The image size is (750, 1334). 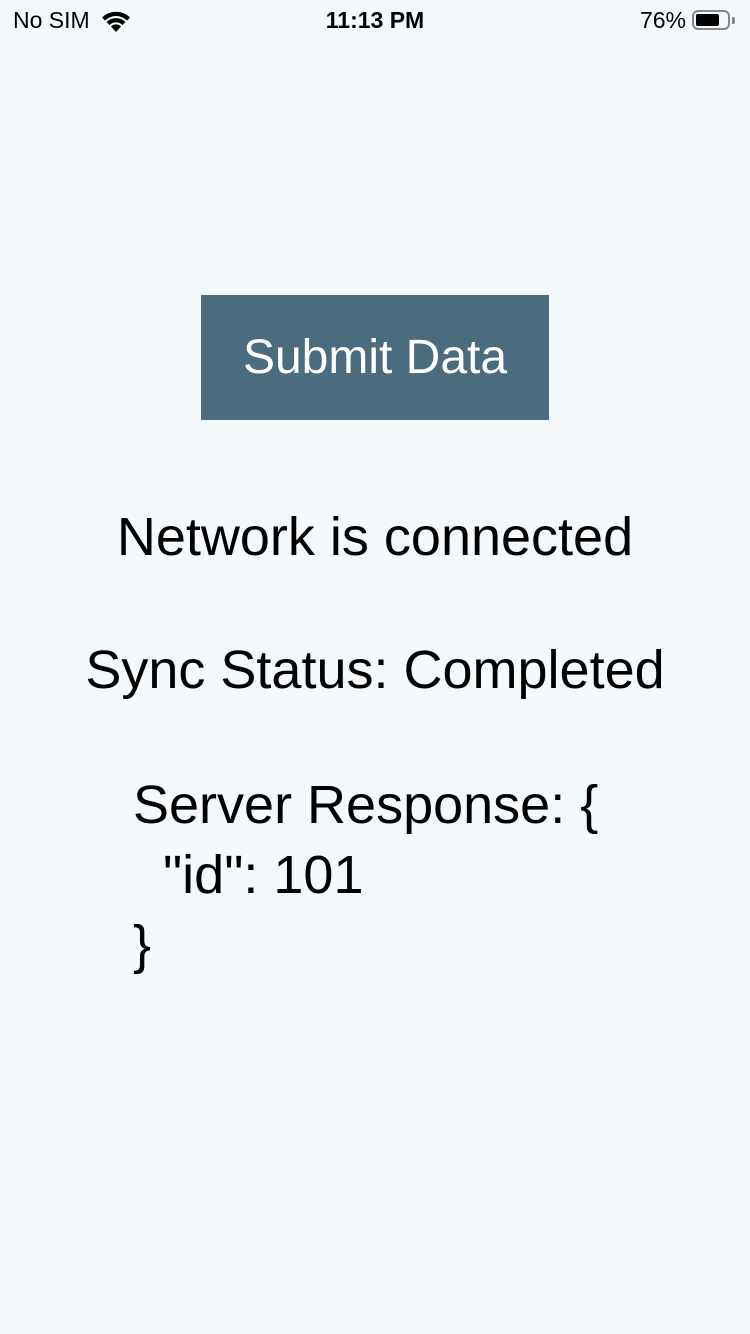 What do you see at coordinates (248, 875) in the screenshot?
I see `server-response-line: "id": 101` at bounding box center [248, 875].